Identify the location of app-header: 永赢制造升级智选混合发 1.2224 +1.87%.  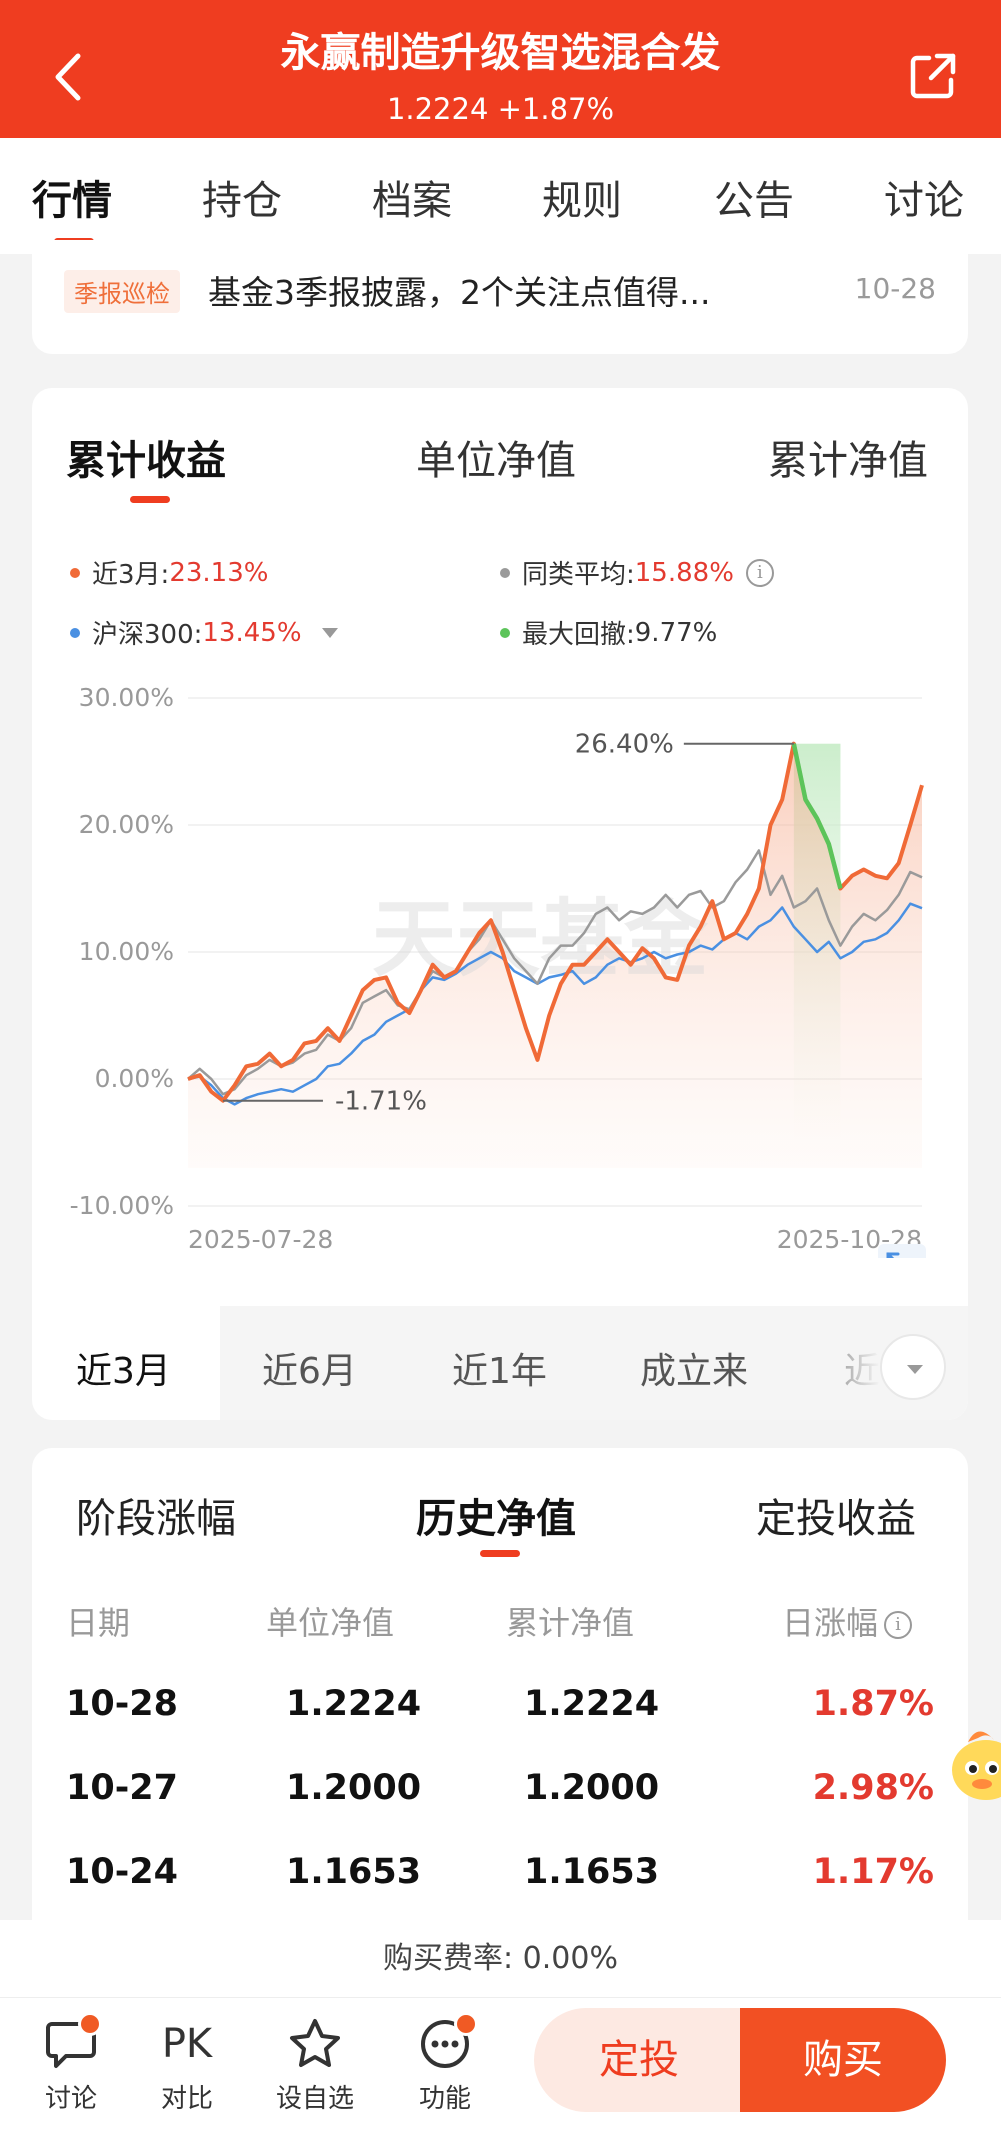
(500, 69).